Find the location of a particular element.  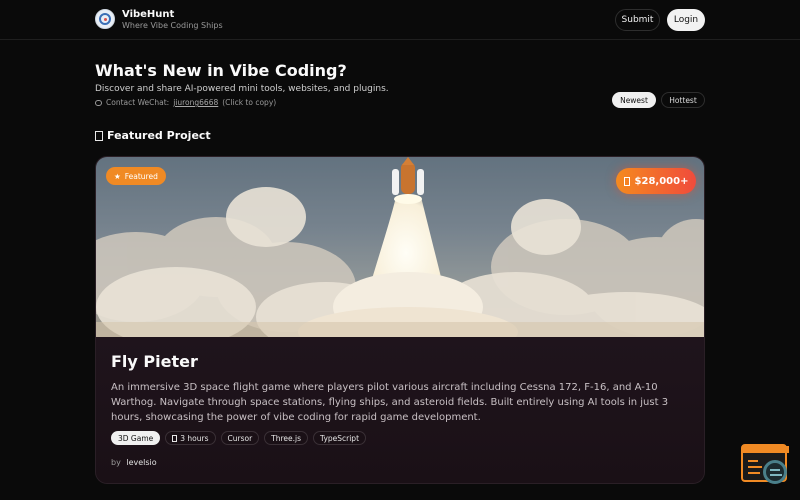

floating-code-search-widget is located at coordinates (766, 466).